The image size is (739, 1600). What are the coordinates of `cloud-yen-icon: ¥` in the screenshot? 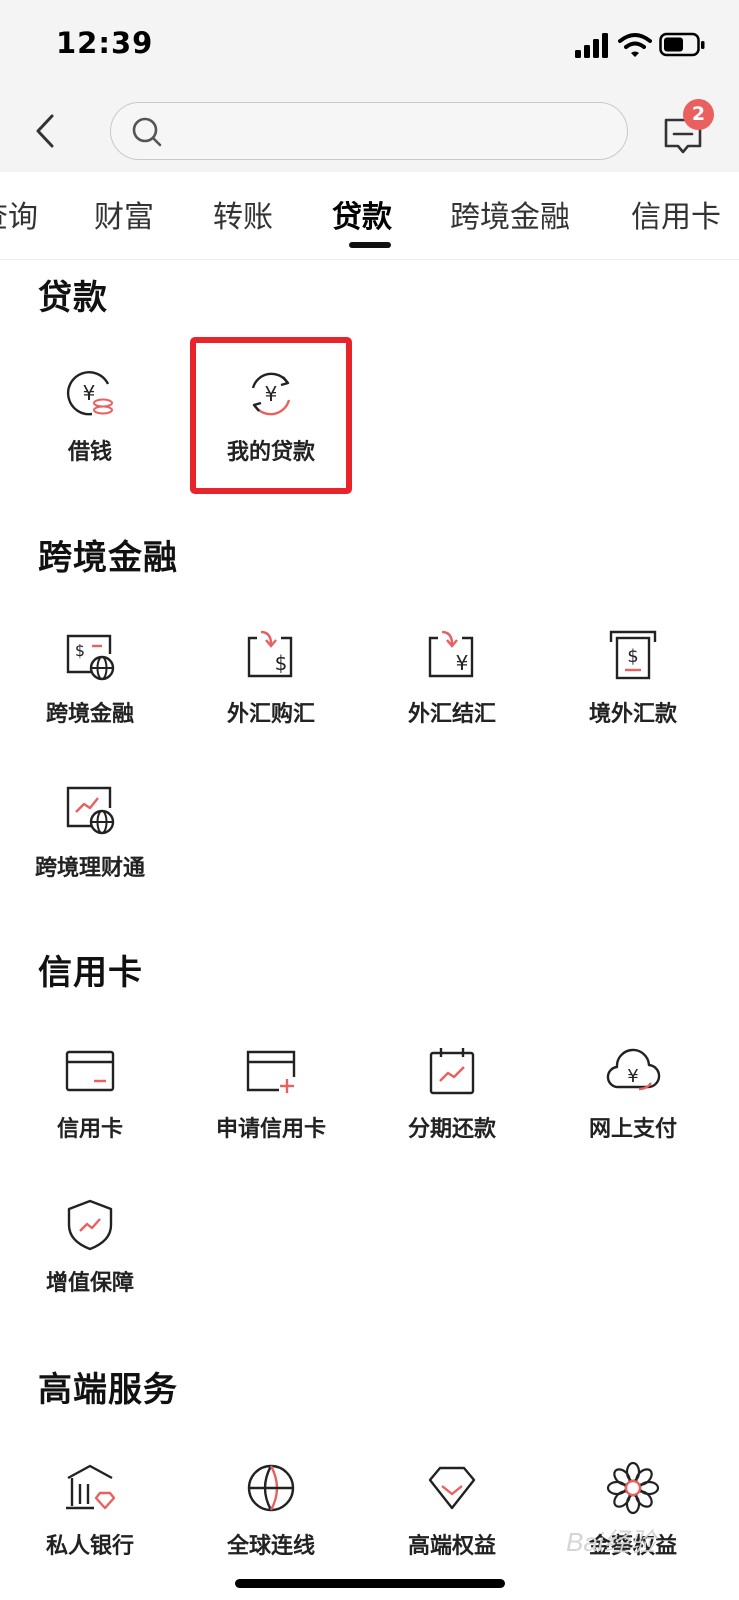 It's located at (633, 1069).